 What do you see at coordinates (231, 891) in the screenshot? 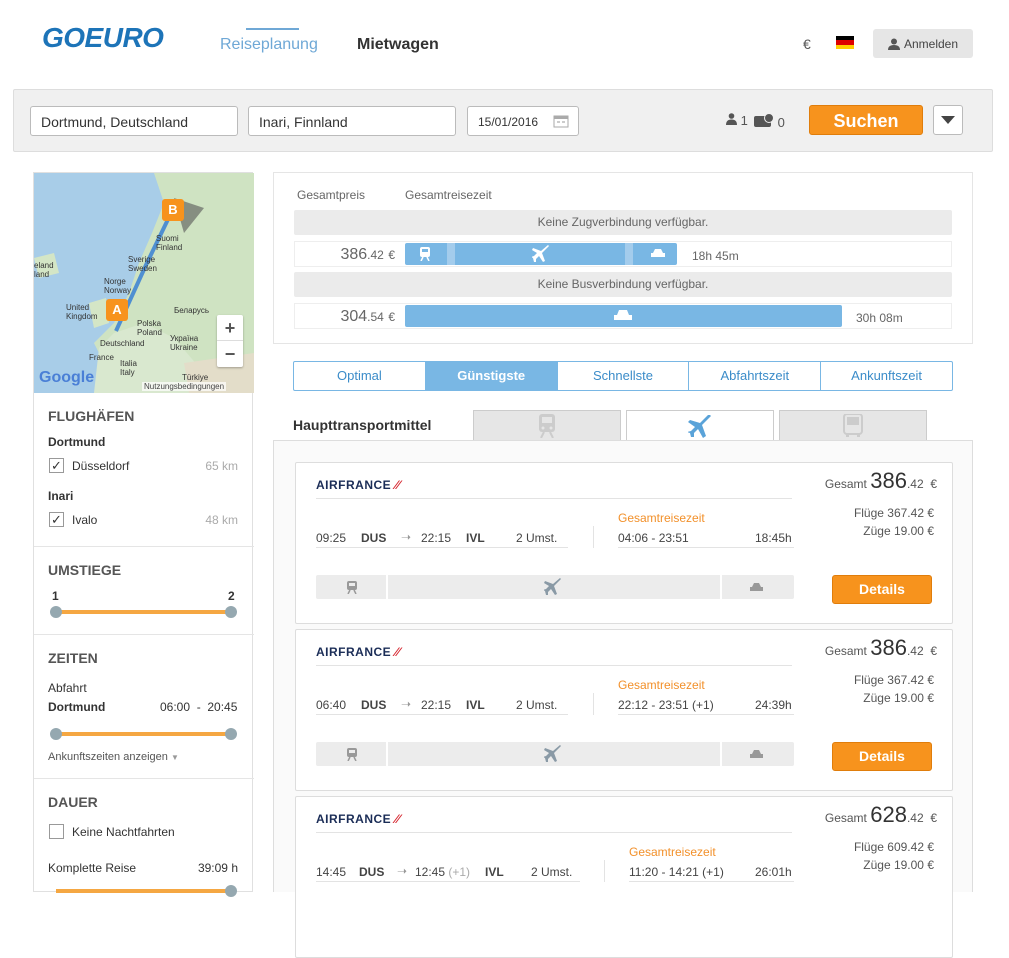
I see `duration-slider-handle` at bounding box center [231, 891].